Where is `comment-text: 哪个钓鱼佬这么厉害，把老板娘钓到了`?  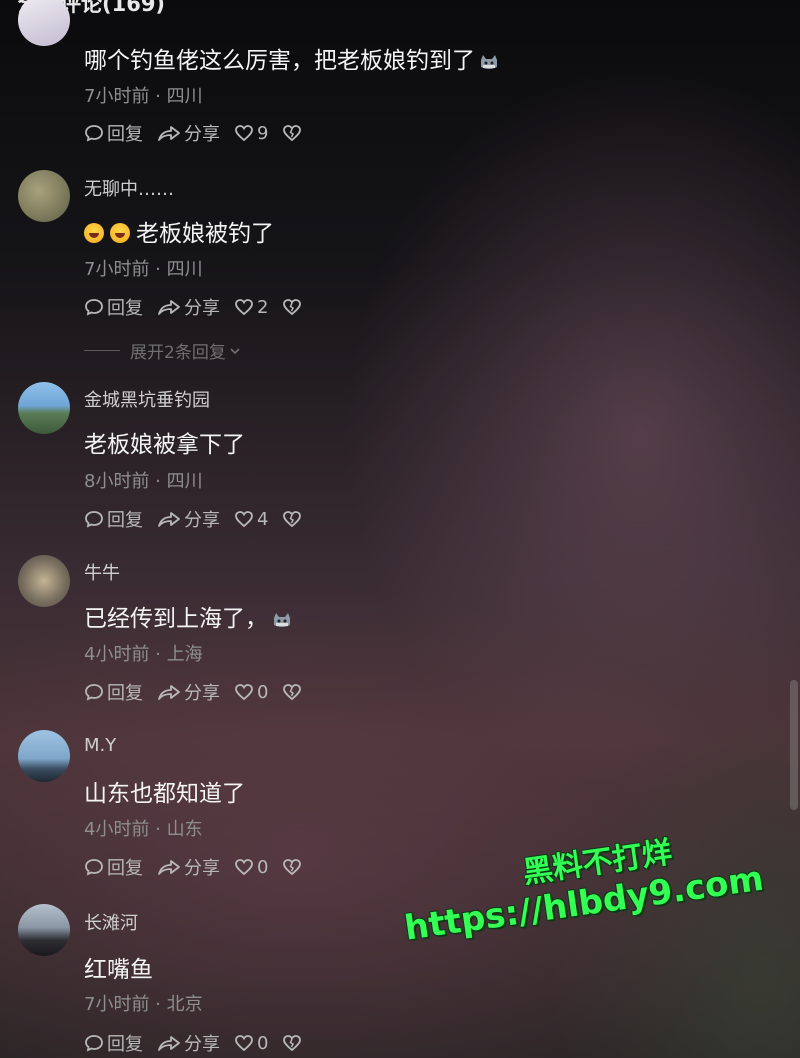 comment-text: 哪个钓鱼佬这么厉害，把老板娘钓到了 is located at coordinates (291, 58).